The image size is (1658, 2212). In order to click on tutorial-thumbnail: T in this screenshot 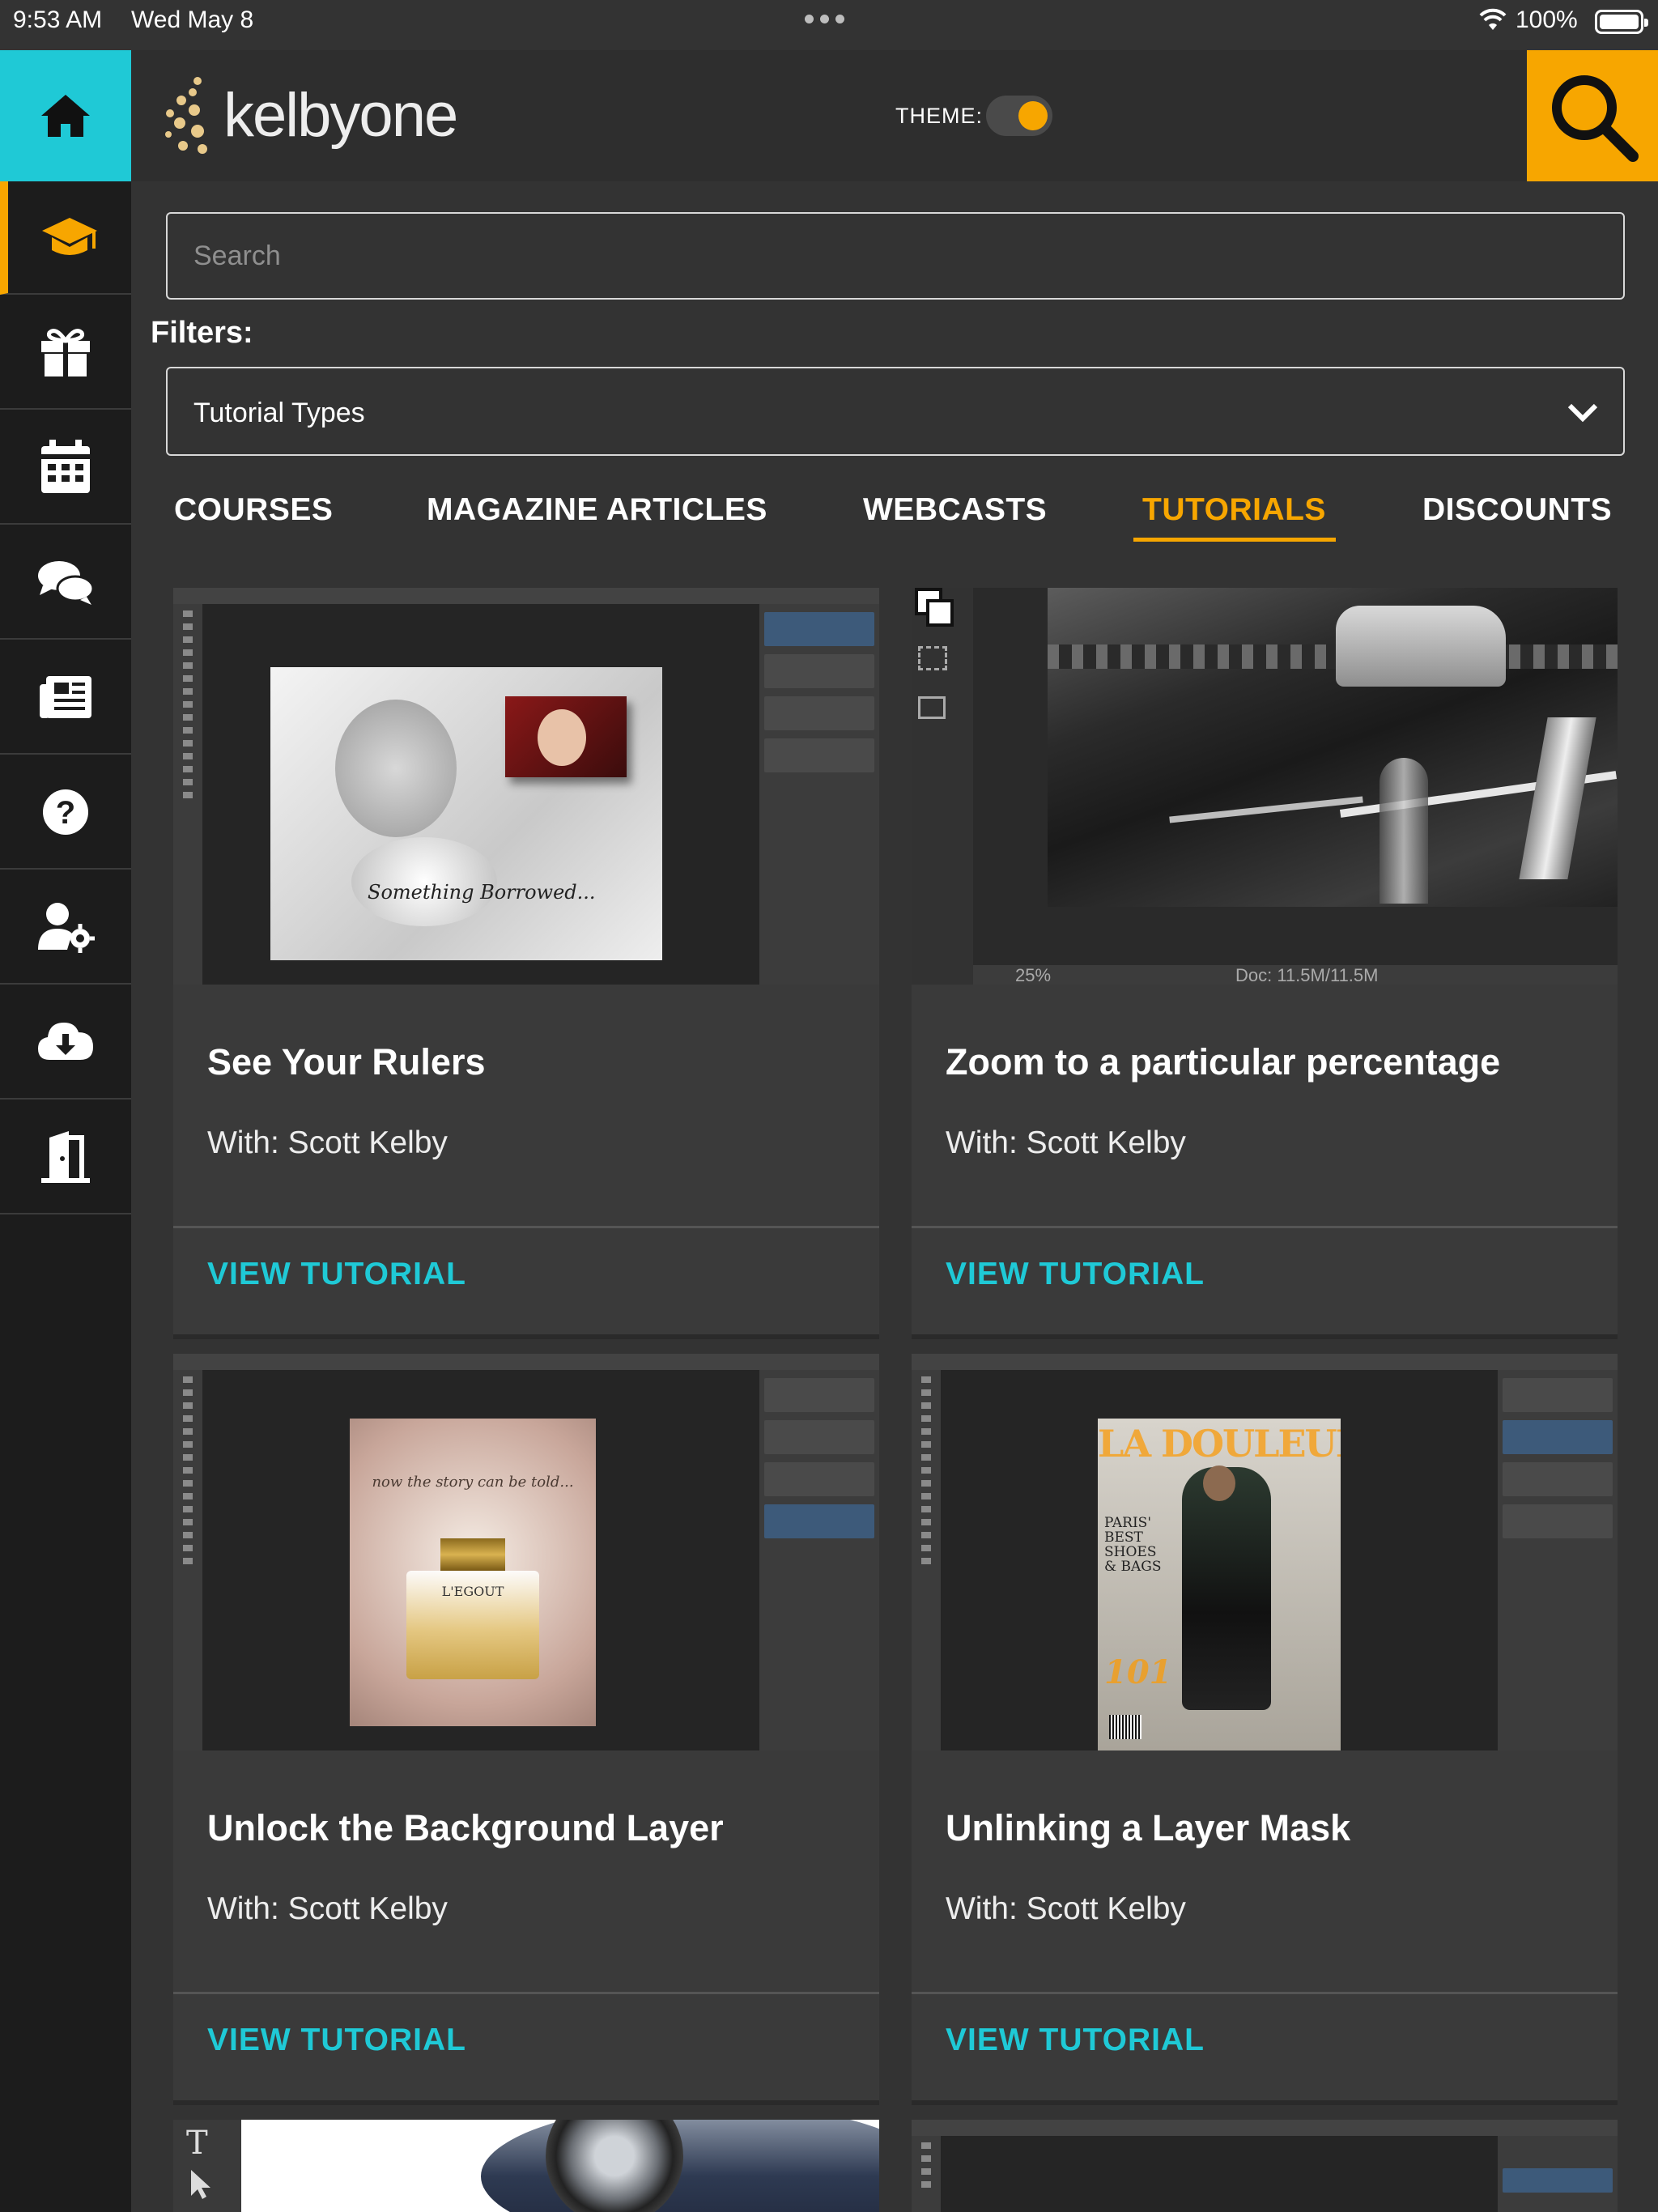, I will do `click(526, 2166)`.